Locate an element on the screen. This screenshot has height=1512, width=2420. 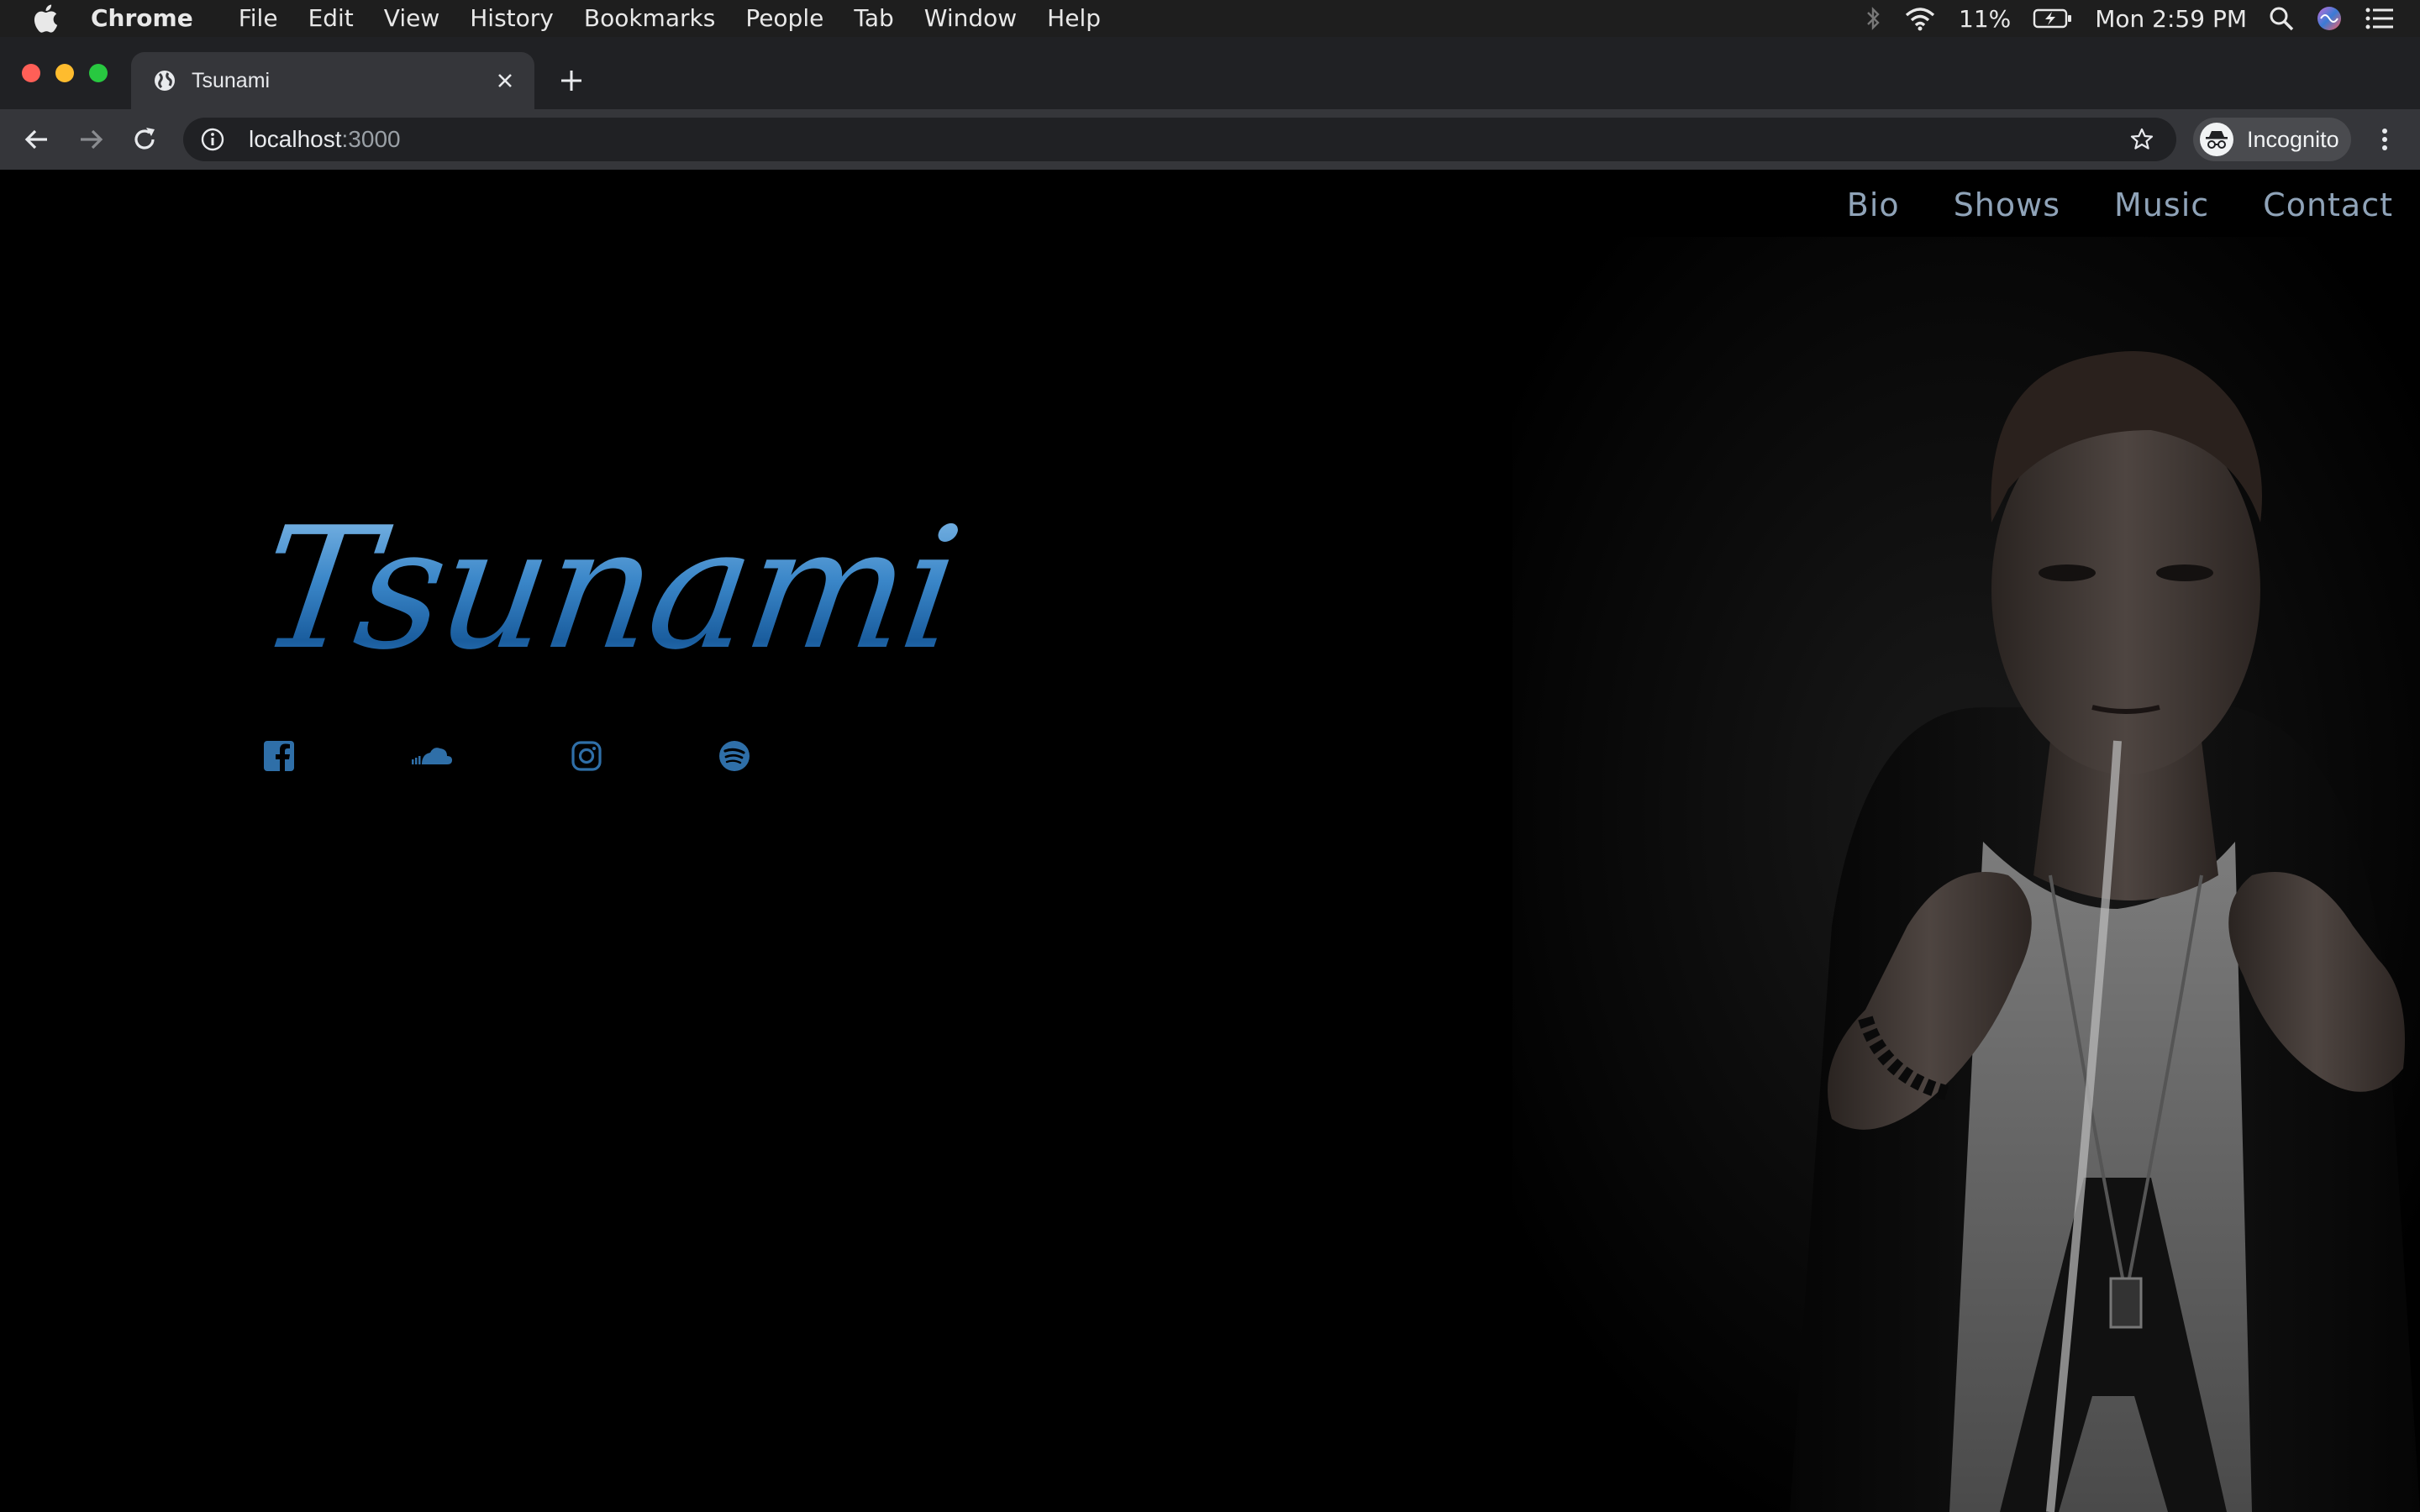
nav-bio-link: Bio is located at coordinates (1873, 204).